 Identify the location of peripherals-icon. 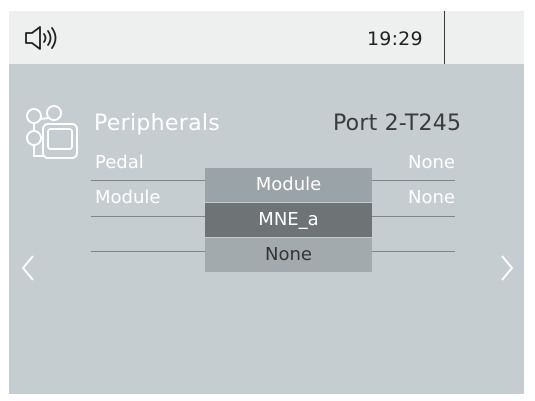
(52, 134).